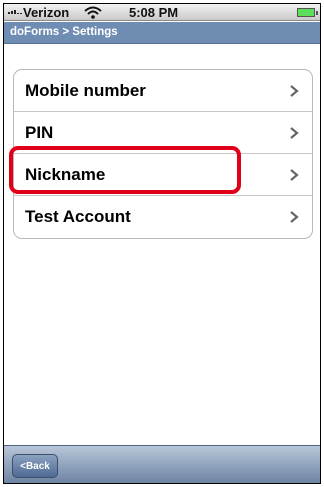 Image resolution: width=324 pixels, height=487 pixels. I want to click on settings-item-label: Test Account, so click(78, 216).